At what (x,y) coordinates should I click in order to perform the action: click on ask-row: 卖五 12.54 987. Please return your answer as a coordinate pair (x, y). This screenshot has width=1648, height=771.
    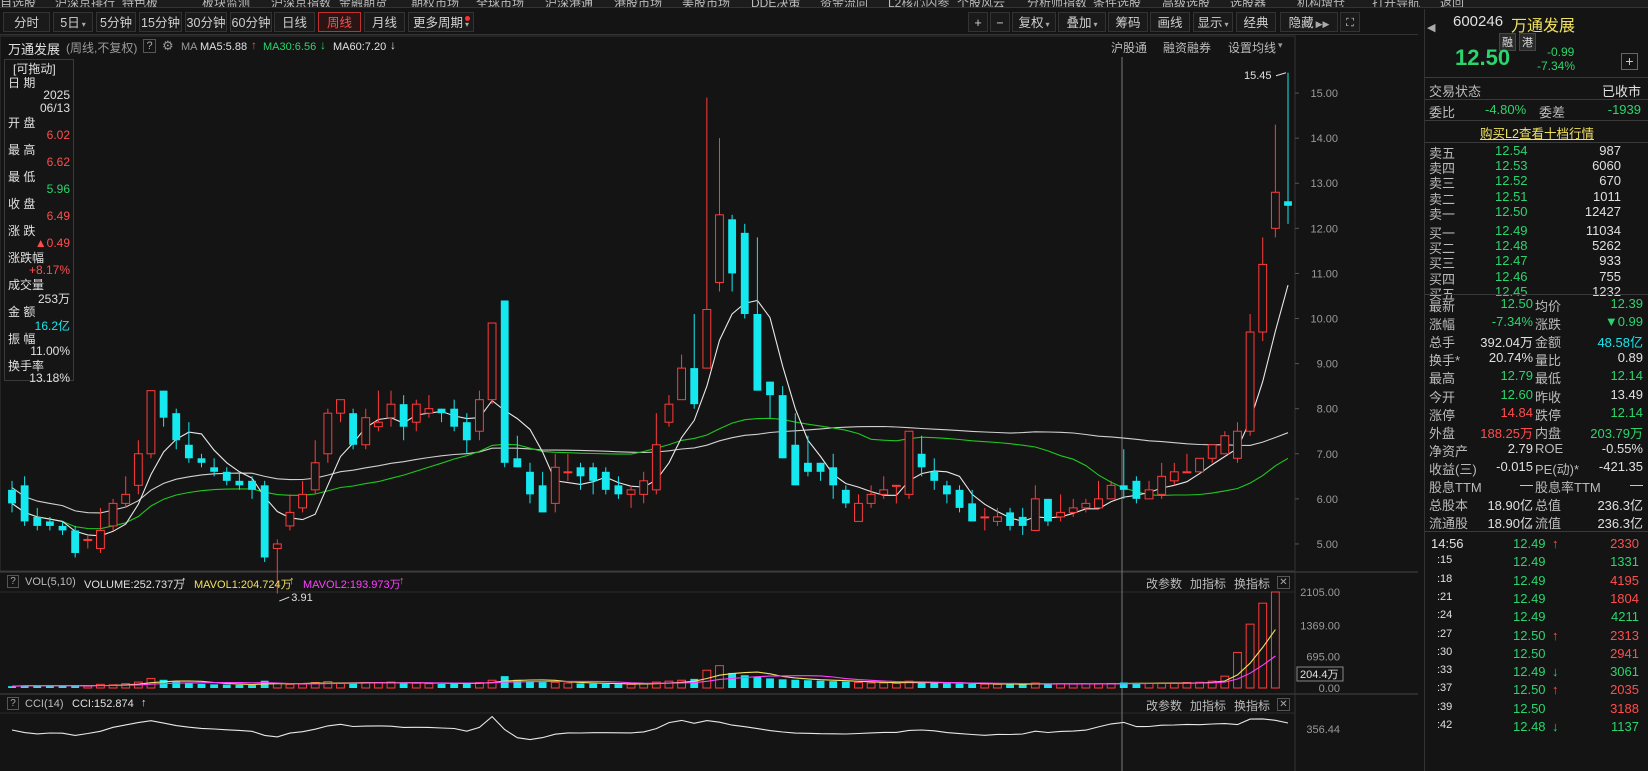
    Looking at the image, I should click on (1536, 152).